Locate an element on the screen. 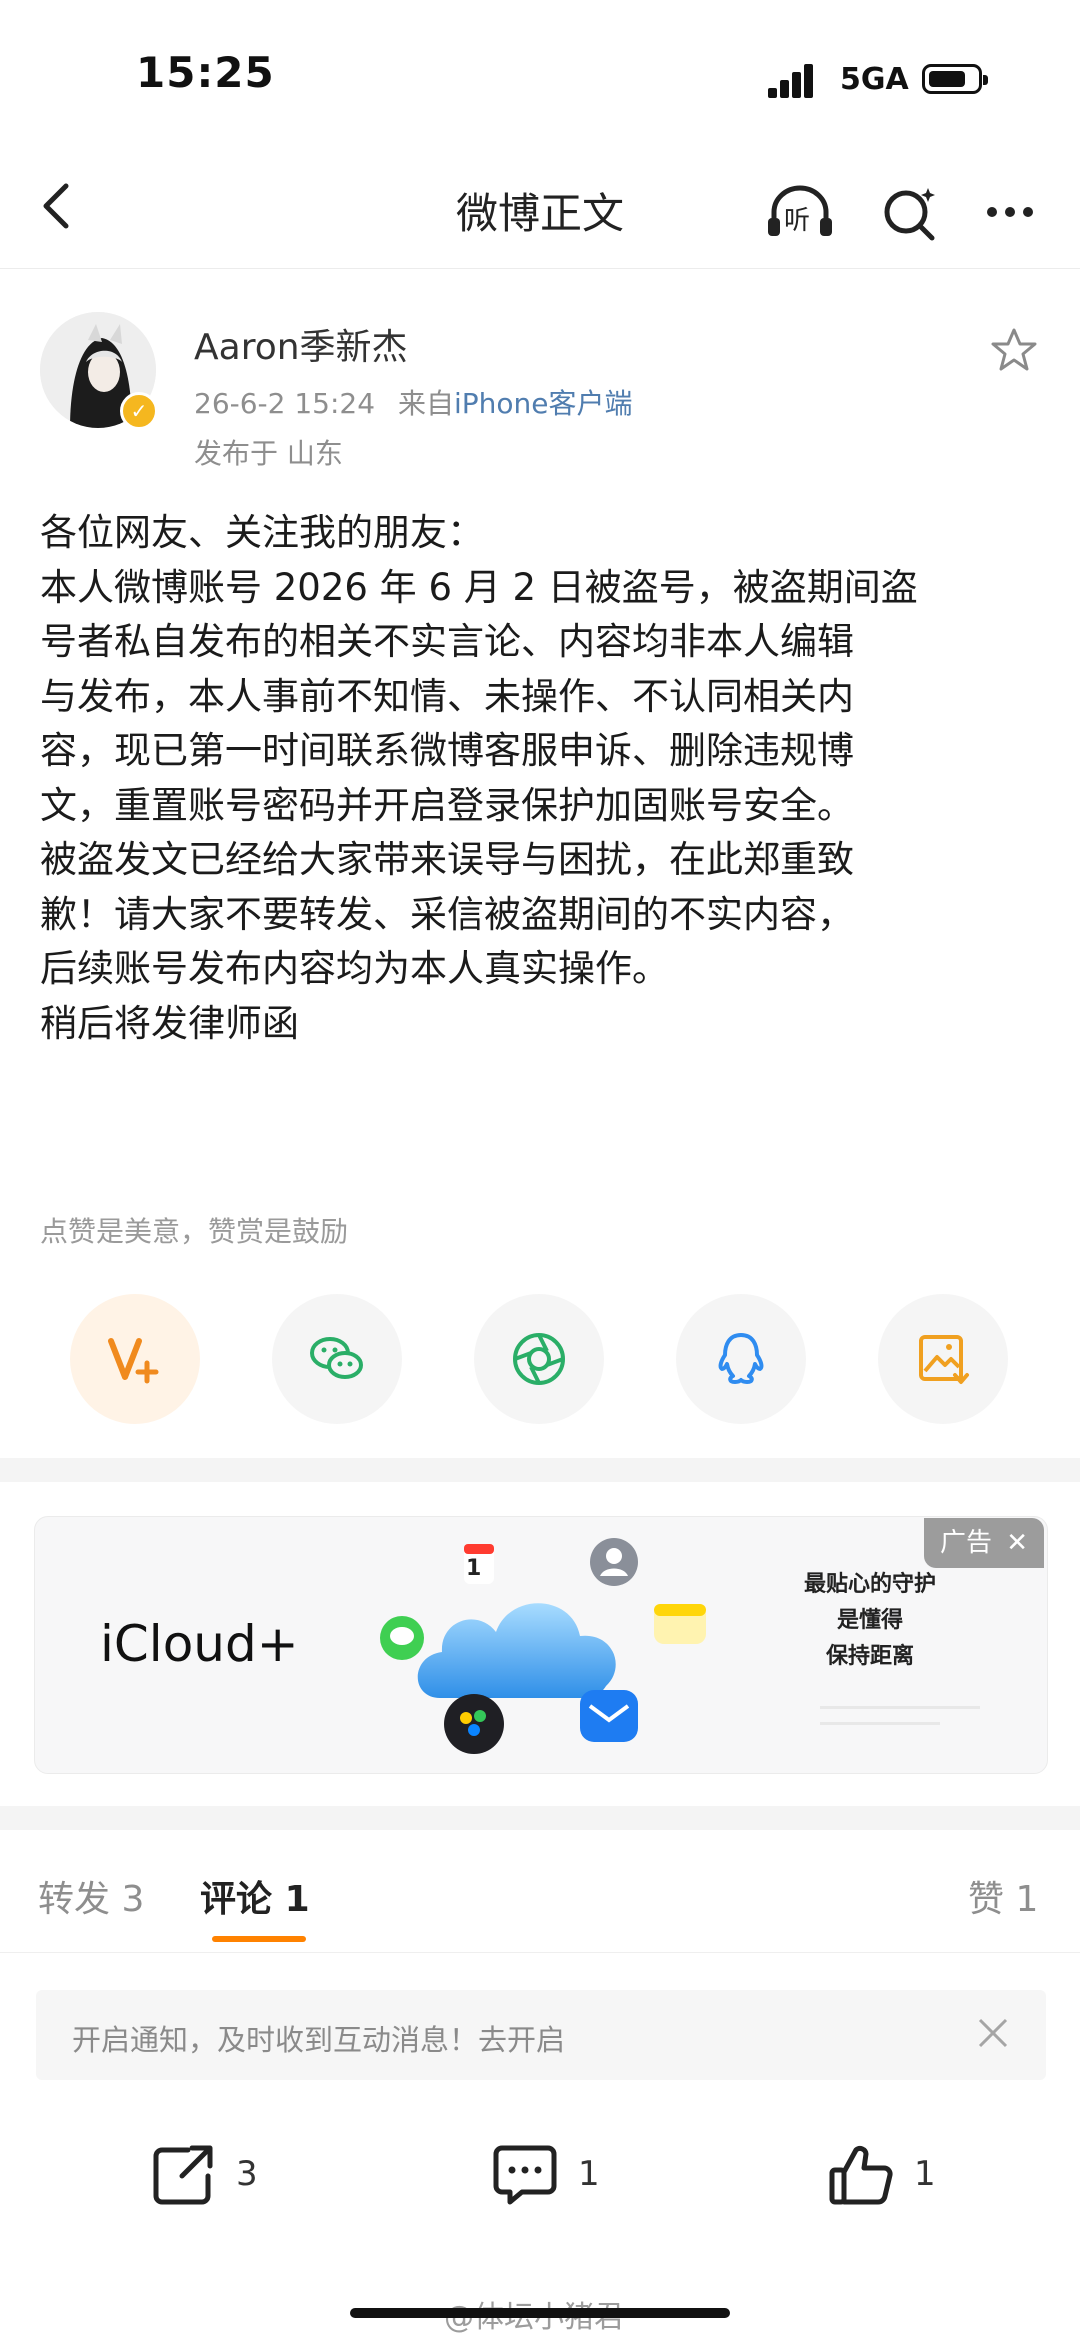  comment-count: 1 is located at coordinates (589, 2174).